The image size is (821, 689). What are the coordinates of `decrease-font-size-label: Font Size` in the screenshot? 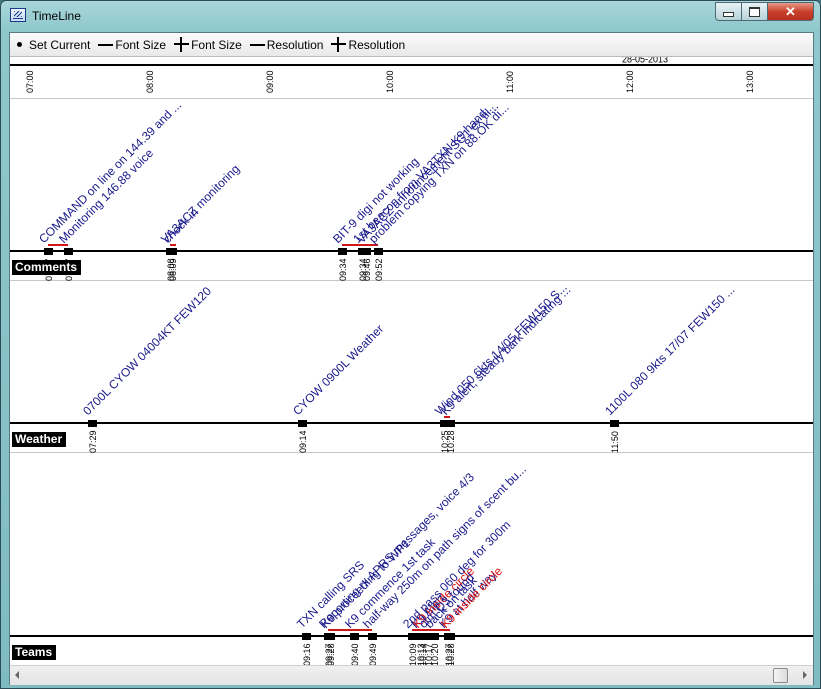 It's located at (141, 44).